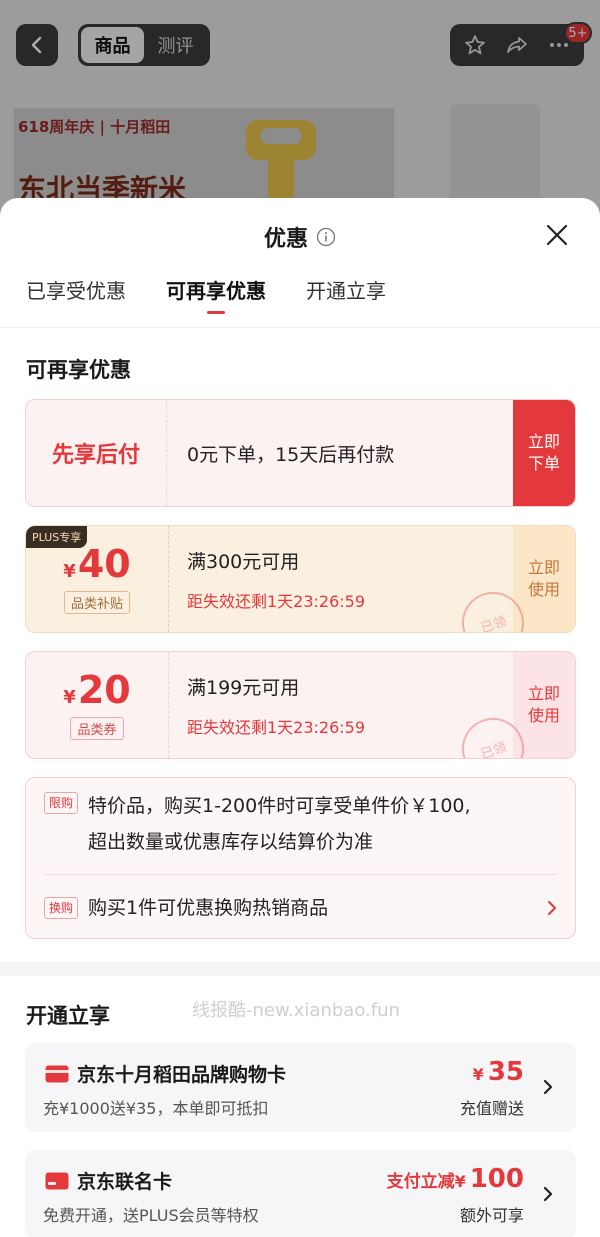 The image size is (600, 1237). I want to click on limit-purchase-line-2: 超出数量或优惠库存以结算价为准, so click(231, 842).